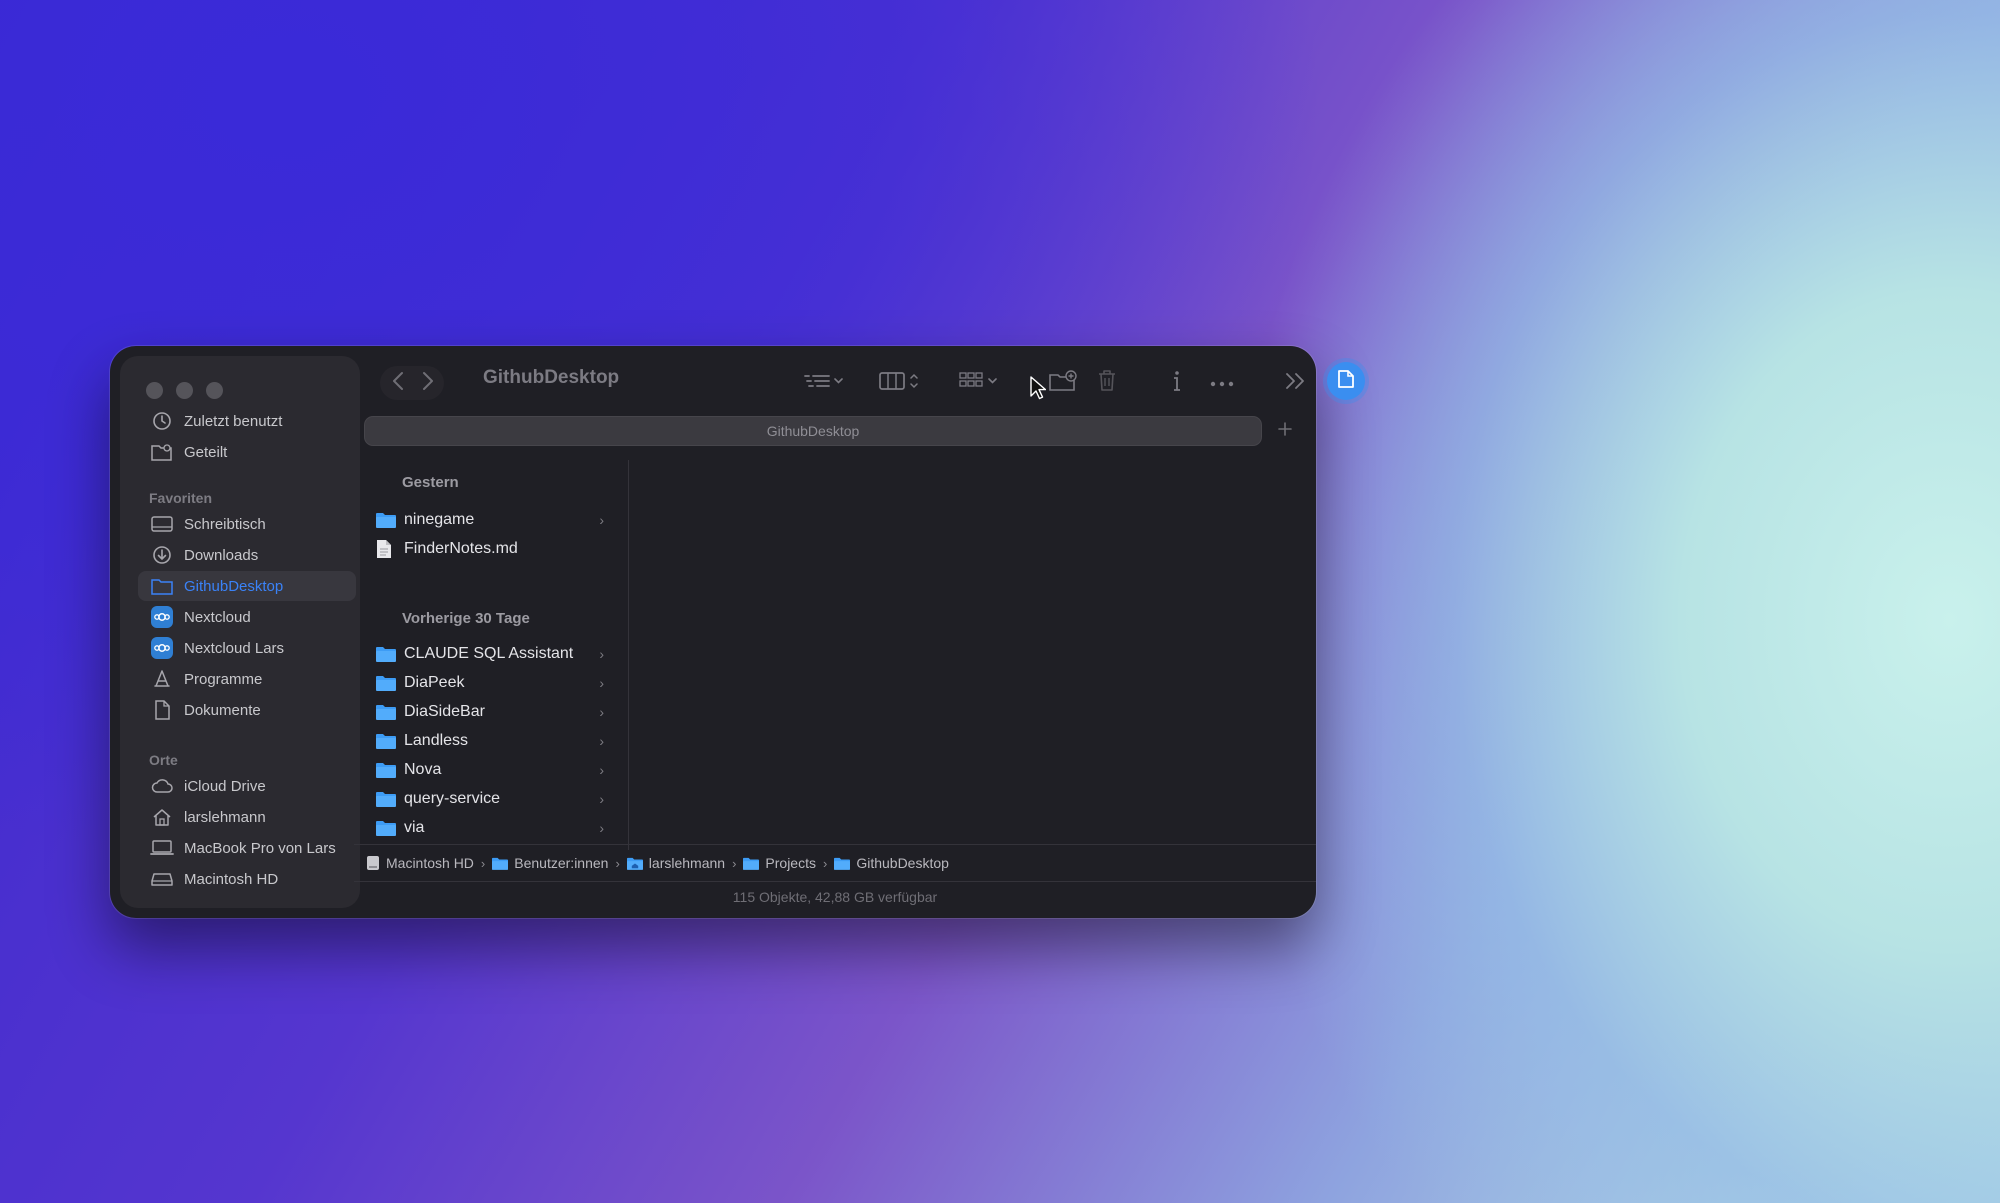 The image size is (2000, 1203). I want to click on back-button, so click(398, 383).